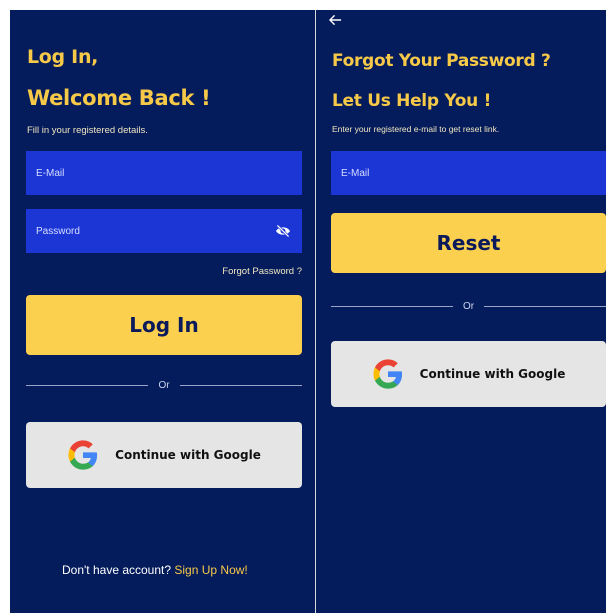 Image resolution: width=610 pixels, height=615 pixels. What do you see at coordinates (119, 98) in the screenshot?
I see `login-title-line2: Welcome Back !` at bounding box center [119, 98].